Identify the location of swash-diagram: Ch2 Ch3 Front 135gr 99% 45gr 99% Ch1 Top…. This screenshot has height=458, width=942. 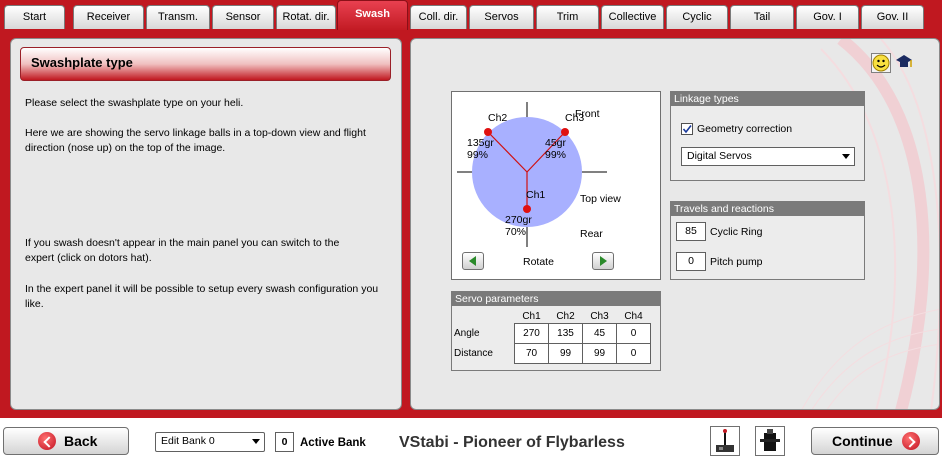
(556, 185).